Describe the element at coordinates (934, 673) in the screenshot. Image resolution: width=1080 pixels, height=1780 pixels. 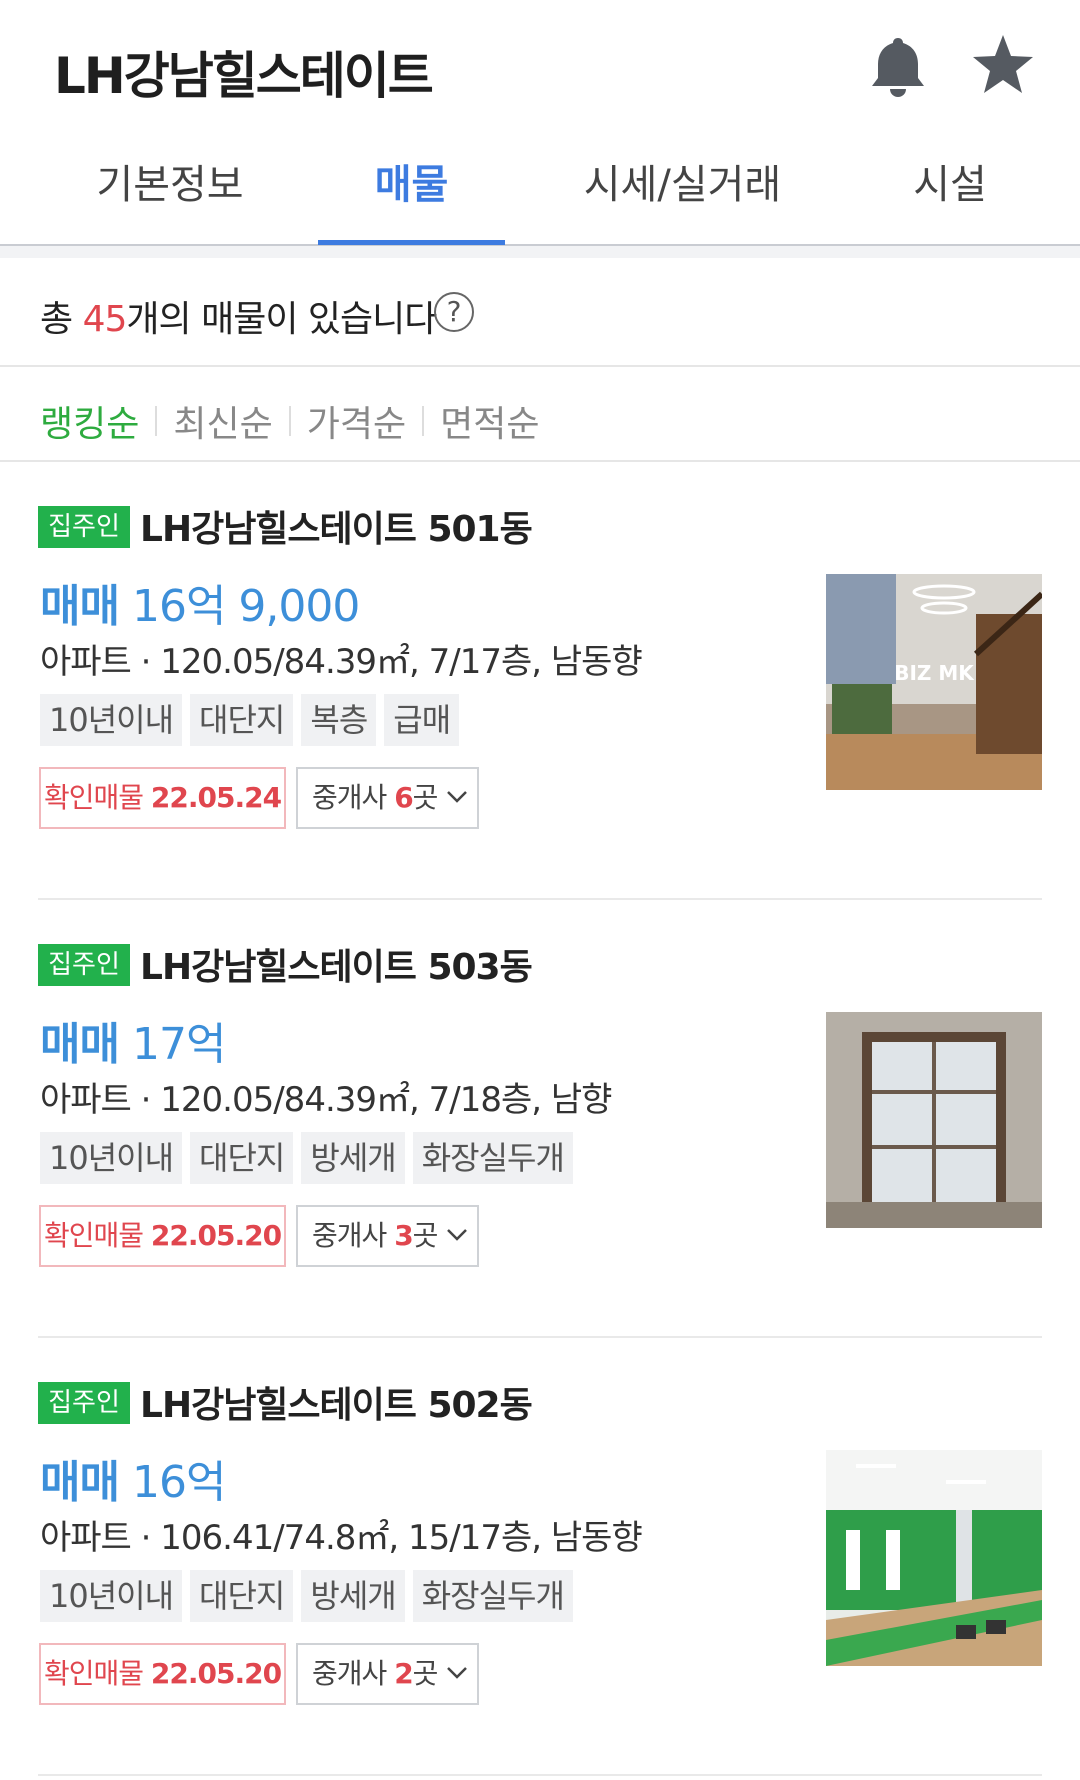
I see `photo-watermark: BIZ MK` at that location.